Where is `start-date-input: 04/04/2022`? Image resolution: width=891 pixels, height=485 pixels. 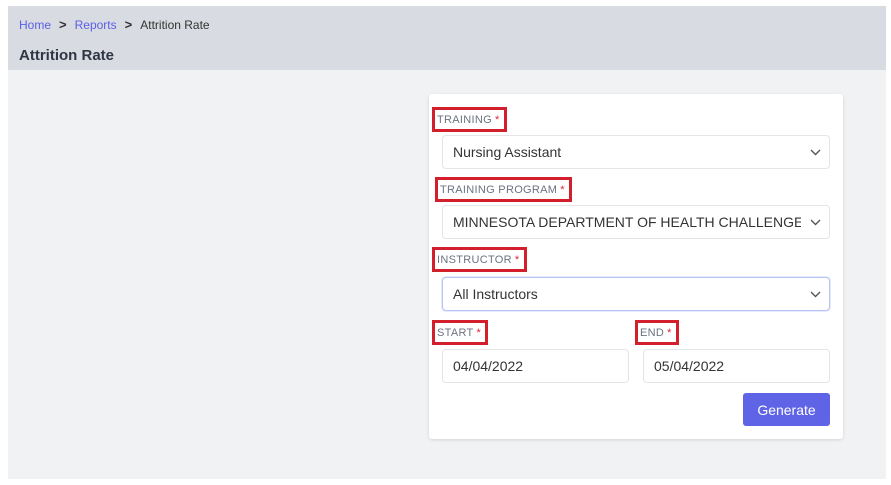 start-date-input: 04/04/2022 is located at coordinates (535, 366).